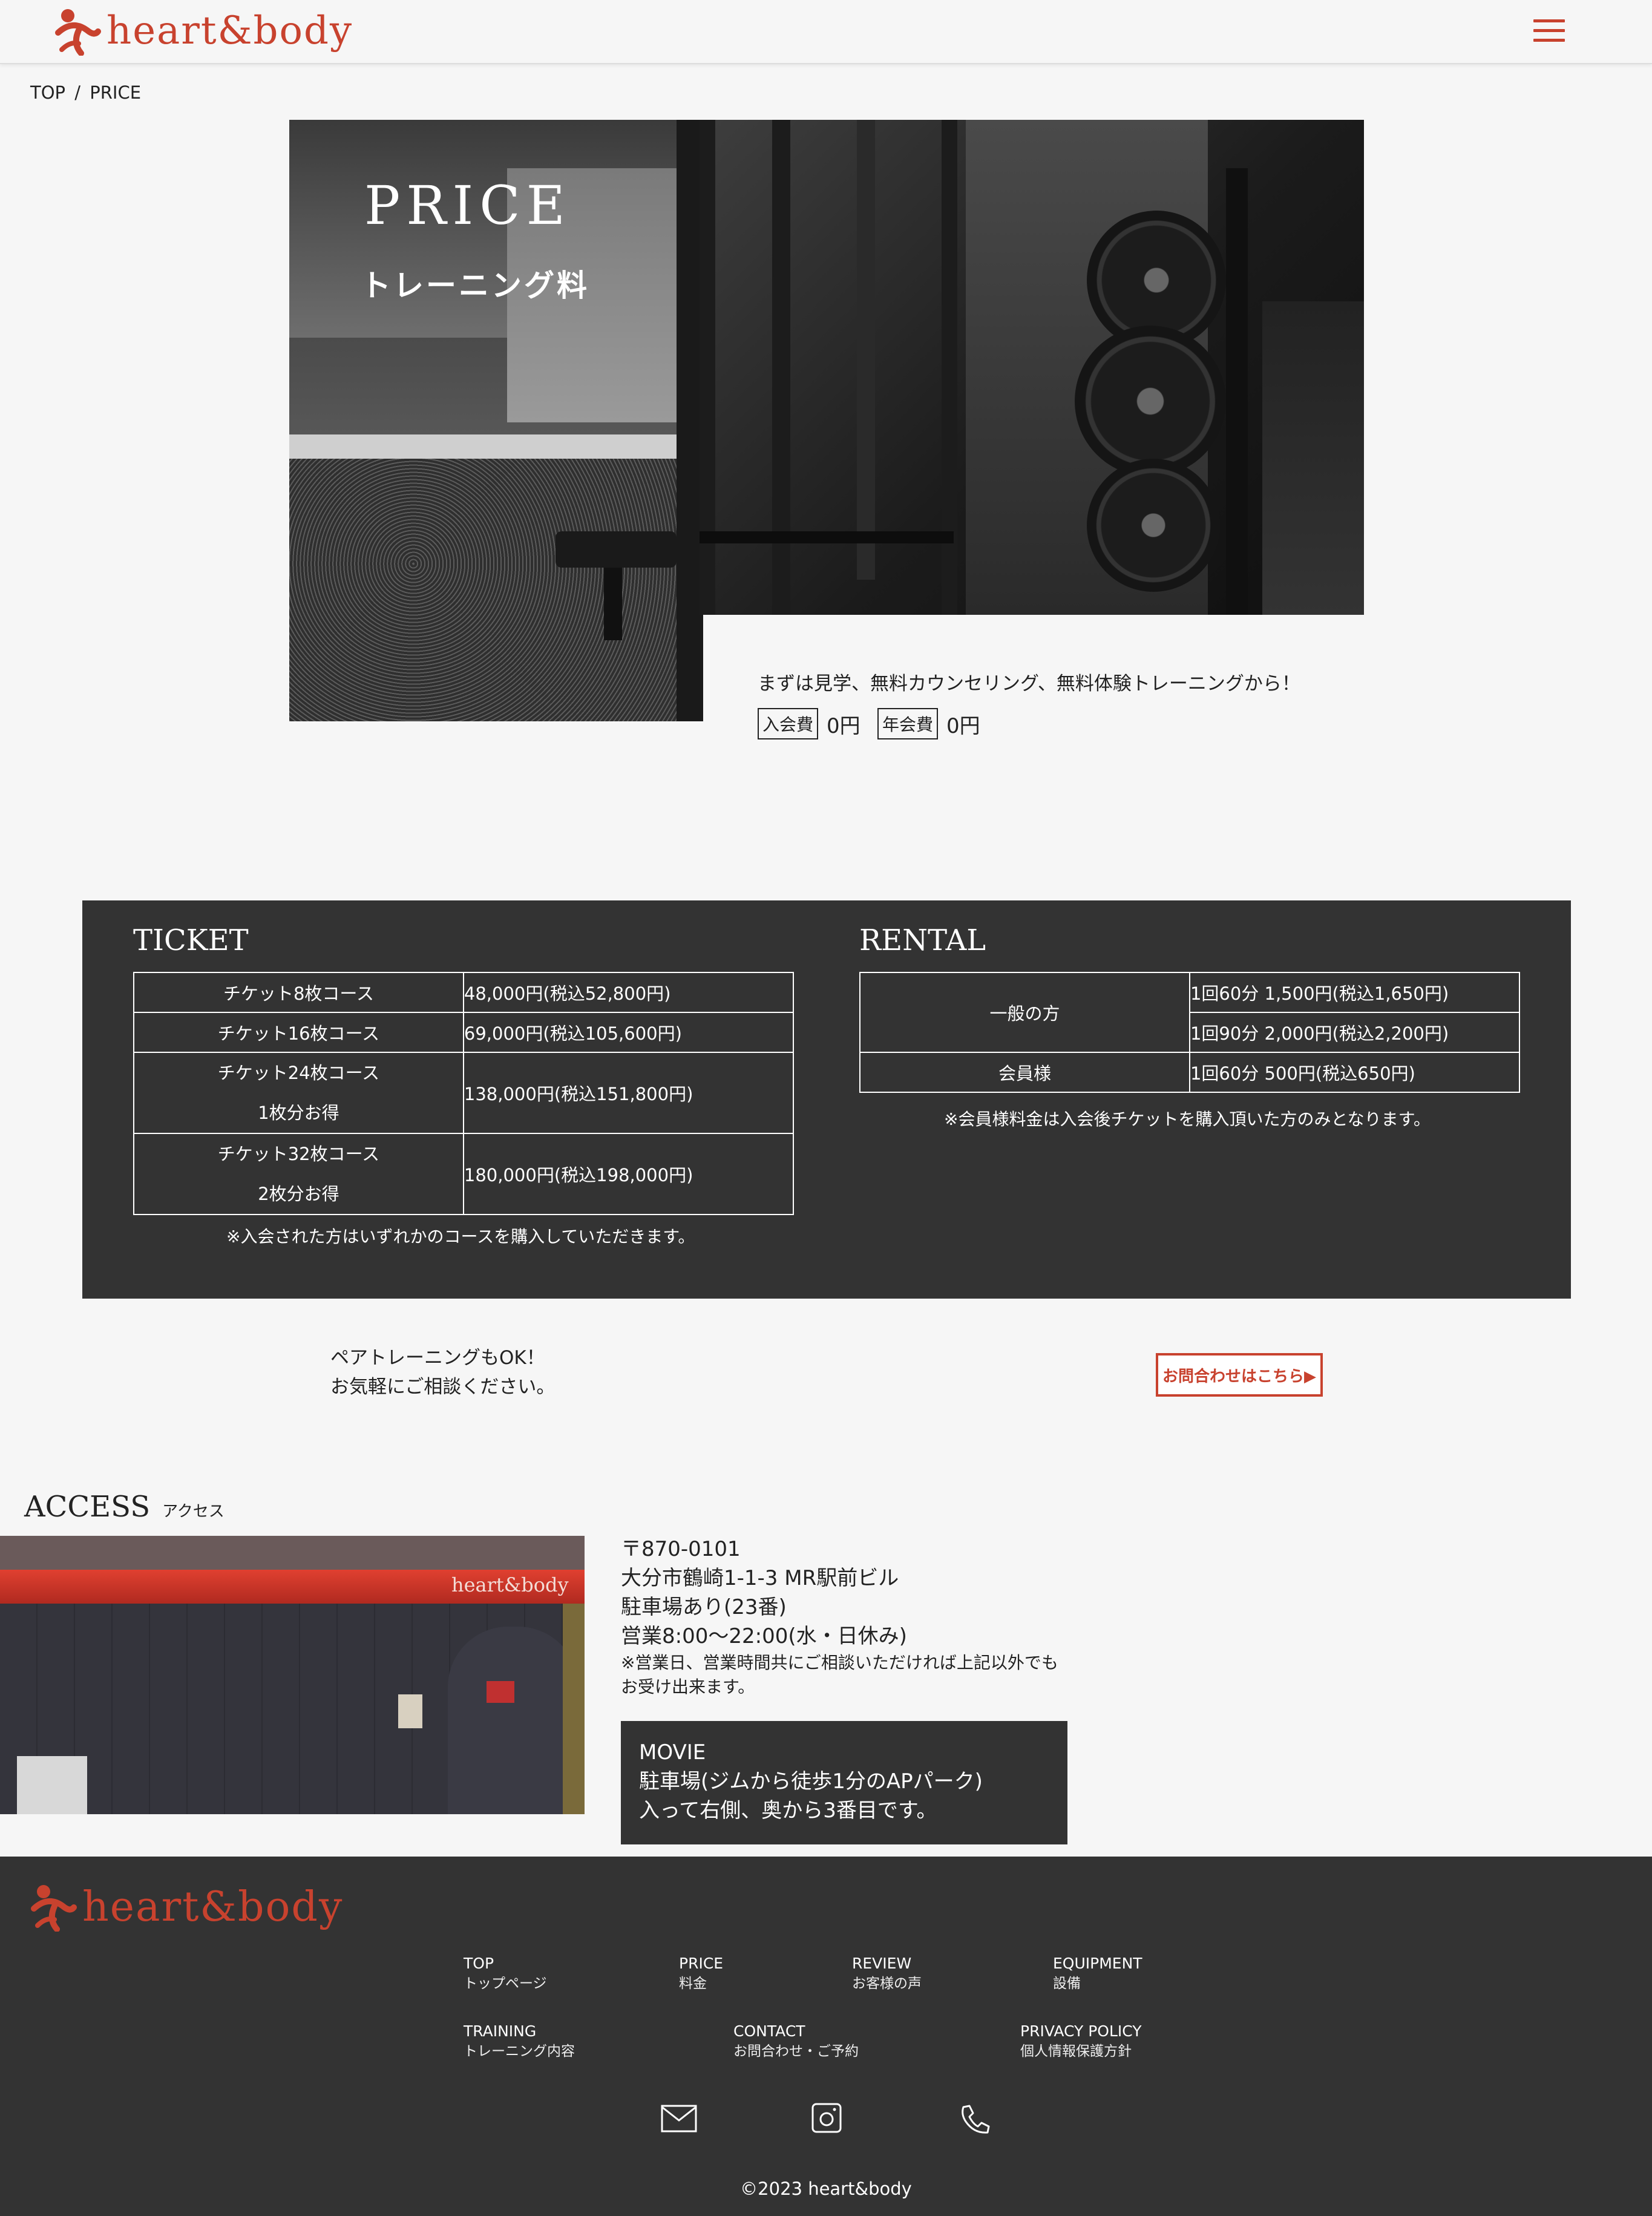 The width and height of the screenshot is (1652, 2216). What do you see at coordinates (826, 32) in the screenshot?
I see `site-header: heart&body` at bounding box center [826, 32].